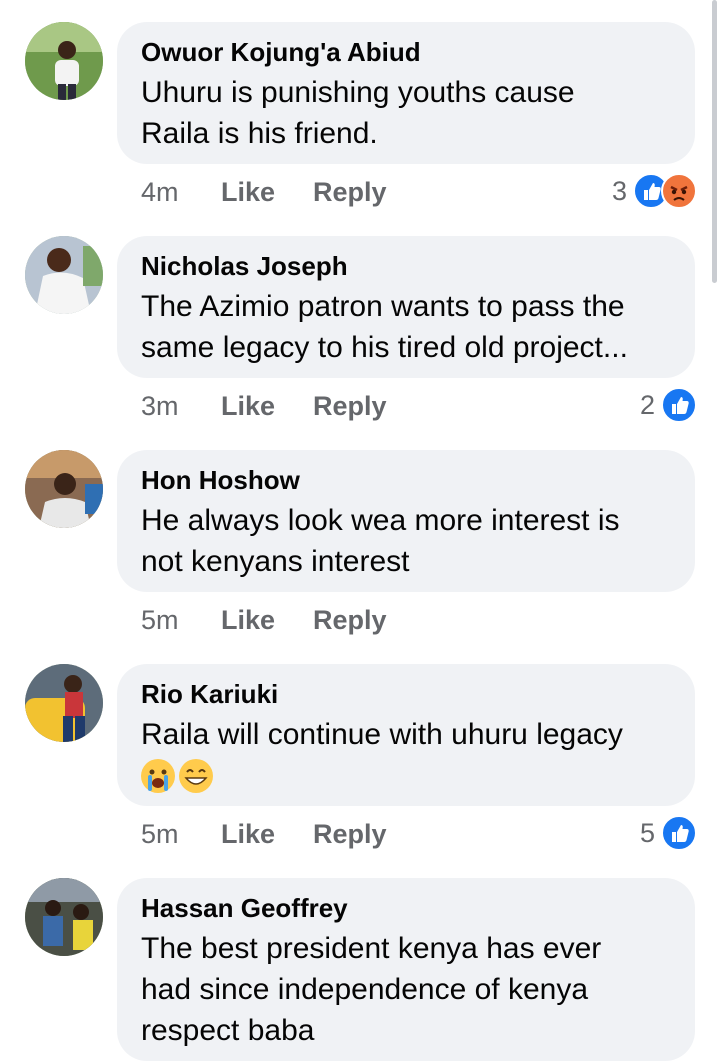 This screenshot has height=1061, width=719. I want to click on crying-face-emoji, so click(158, 775).